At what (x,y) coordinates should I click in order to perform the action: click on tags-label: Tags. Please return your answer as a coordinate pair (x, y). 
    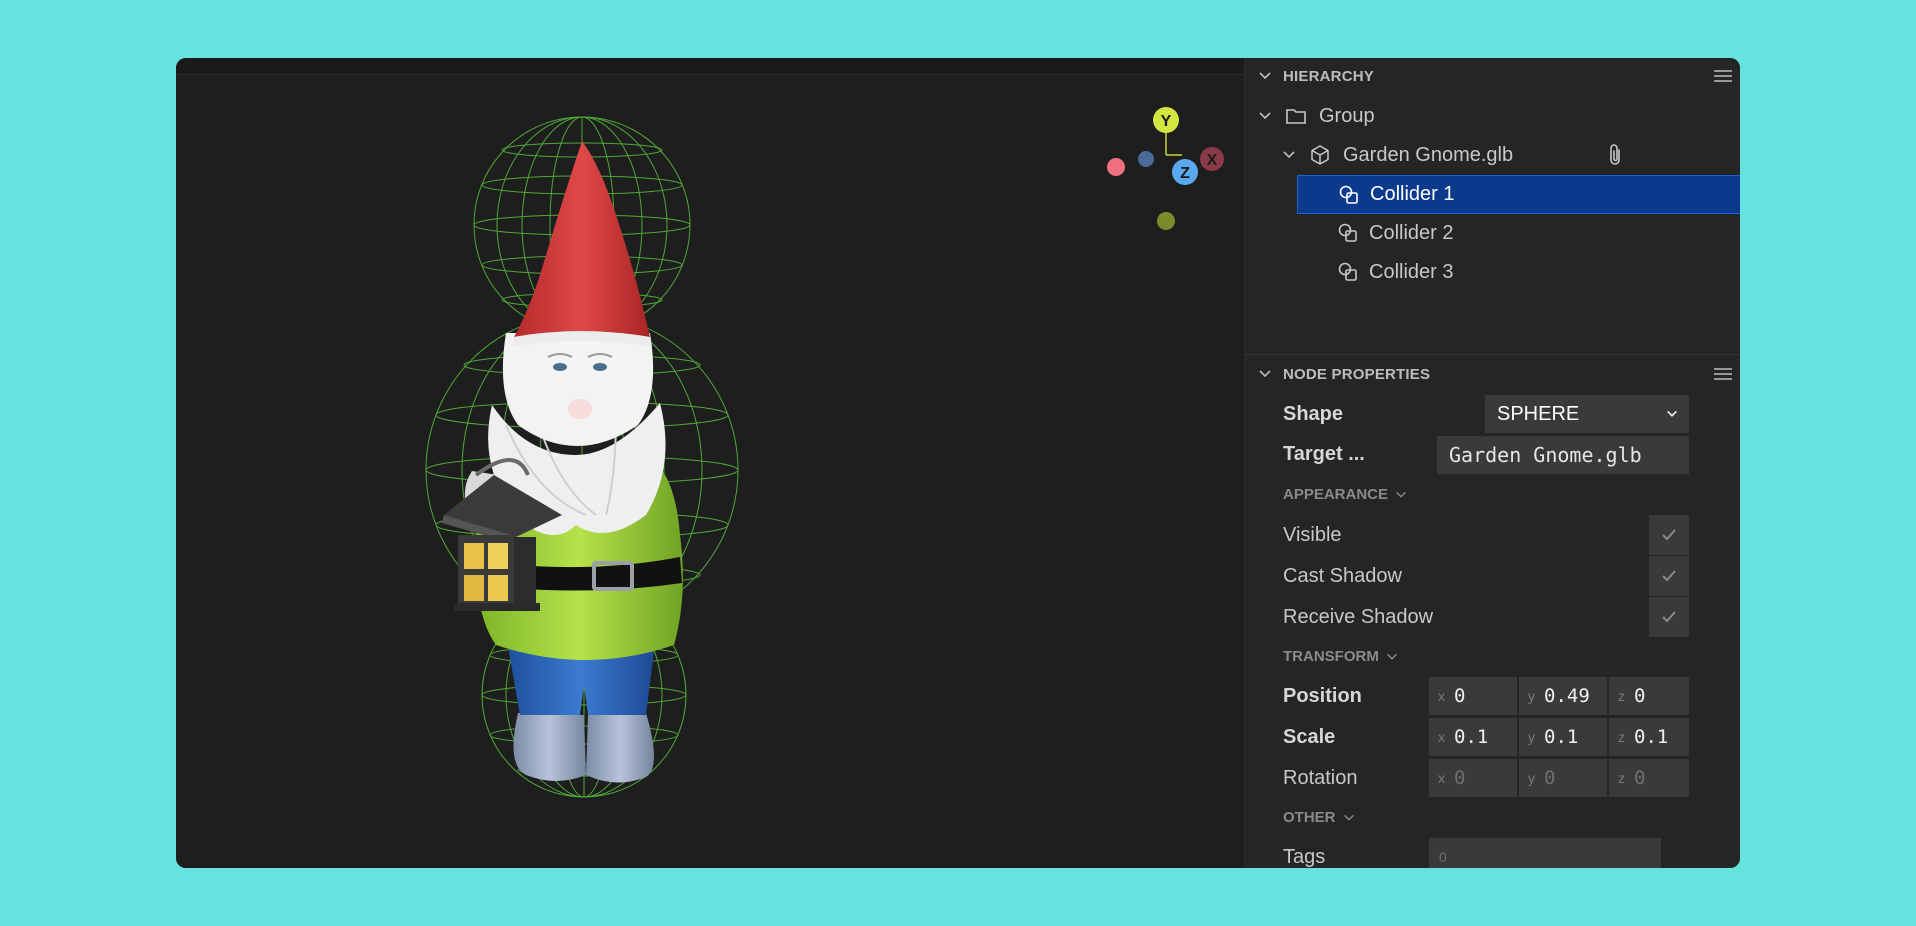
    Looking at the image, I should click on (1304, 857).